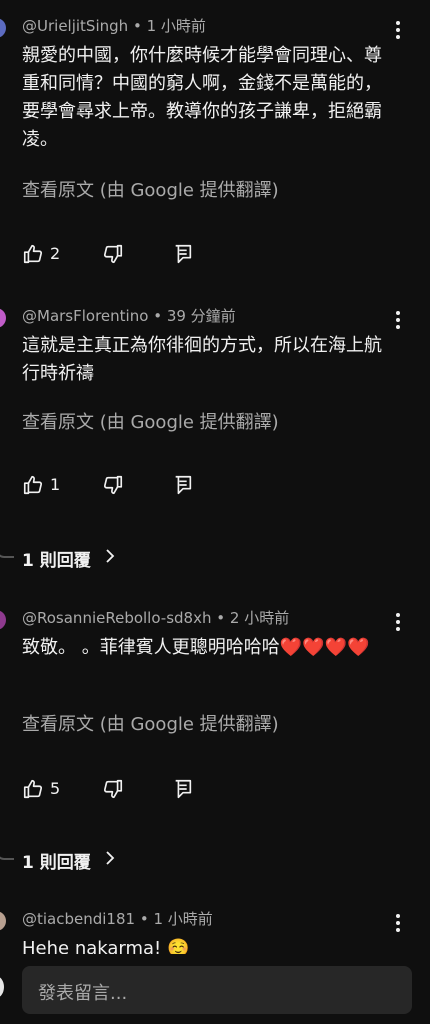  I want to click on comment-meta: @tiacbendi181 • 1 小時前, so click(117, 919).